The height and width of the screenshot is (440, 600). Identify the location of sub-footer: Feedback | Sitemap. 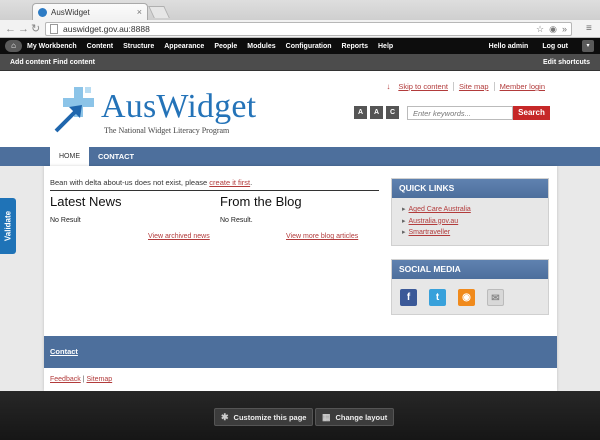
(81, 379).